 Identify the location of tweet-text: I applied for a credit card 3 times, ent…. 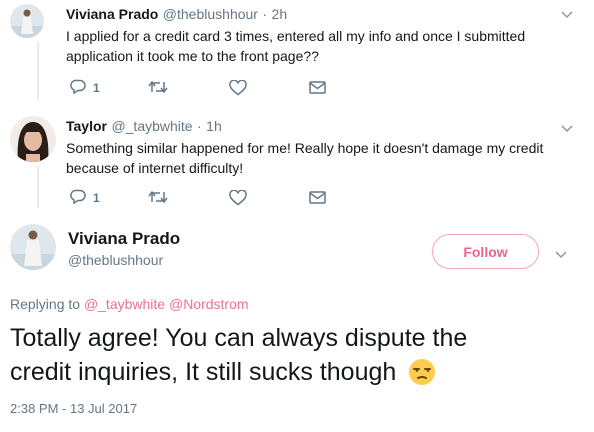
(296, 46).